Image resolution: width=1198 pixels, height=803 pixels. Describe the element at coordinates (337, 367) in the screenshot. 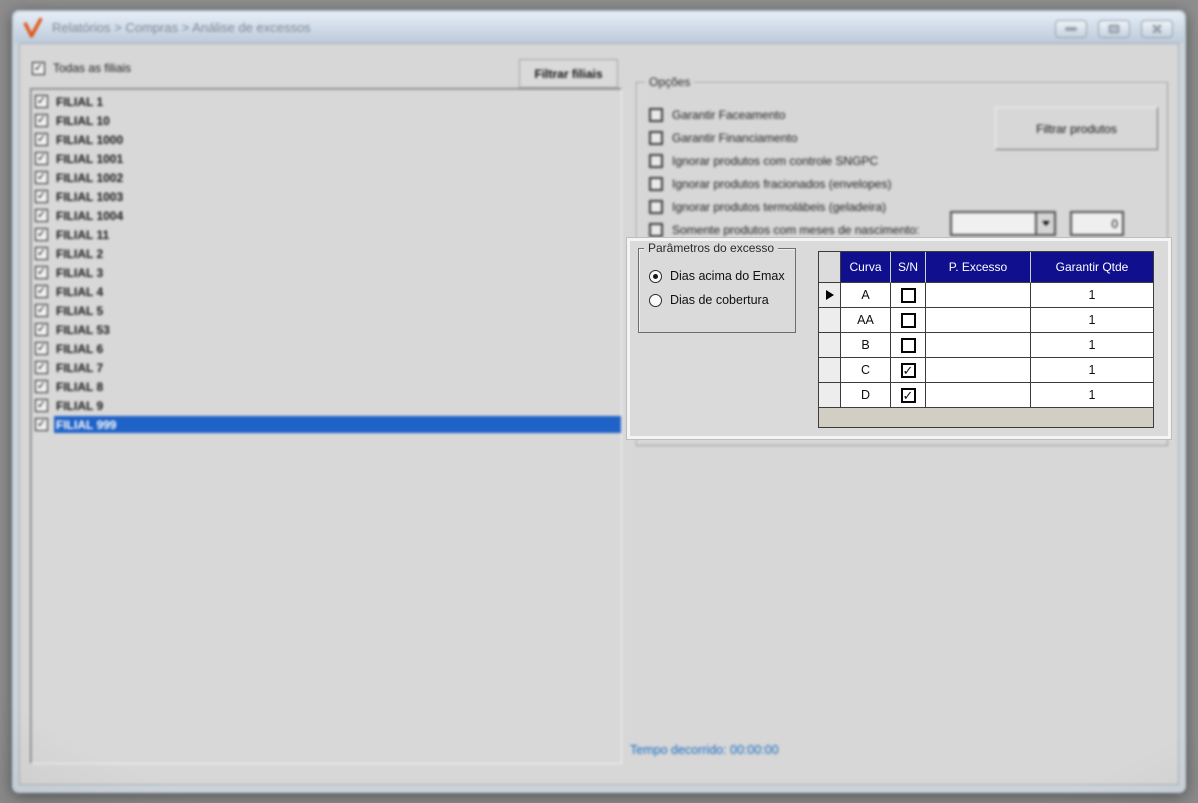

I see `branch-row-highlight: FILIAL 7` at that location.